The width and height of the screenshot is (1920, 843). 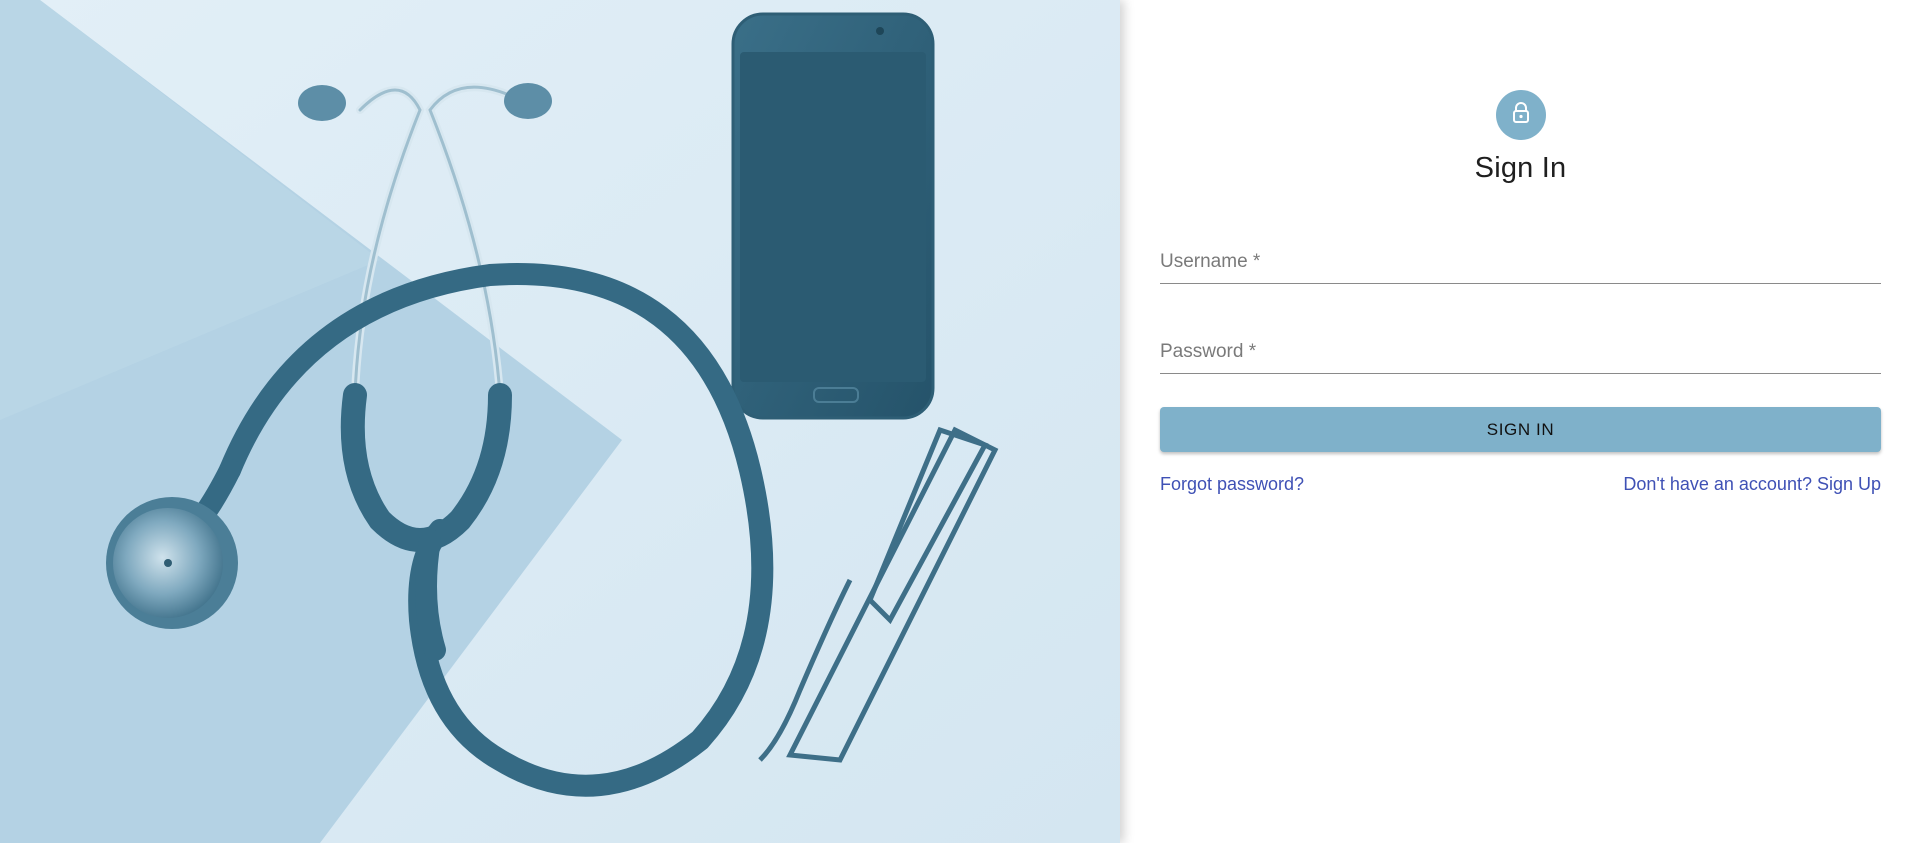 What do you see at coordinates (1752, 484) in the screenshot?
I see `signup-link: Don't have an account? Sign Up` at bounding box center [1752, 484].